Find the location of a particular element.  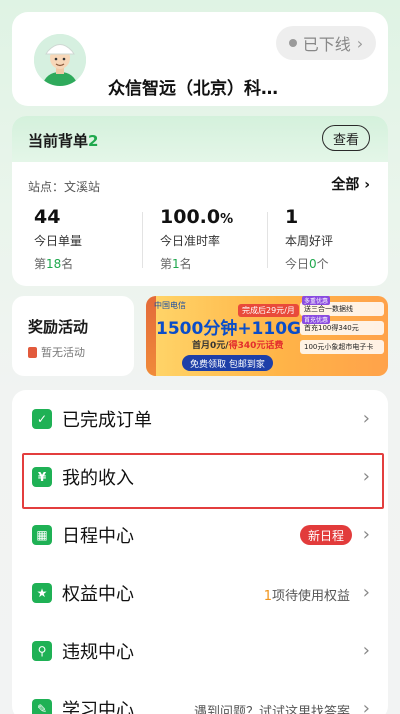

stat-label: 今日准时率 is located at coordinates (190, 241).